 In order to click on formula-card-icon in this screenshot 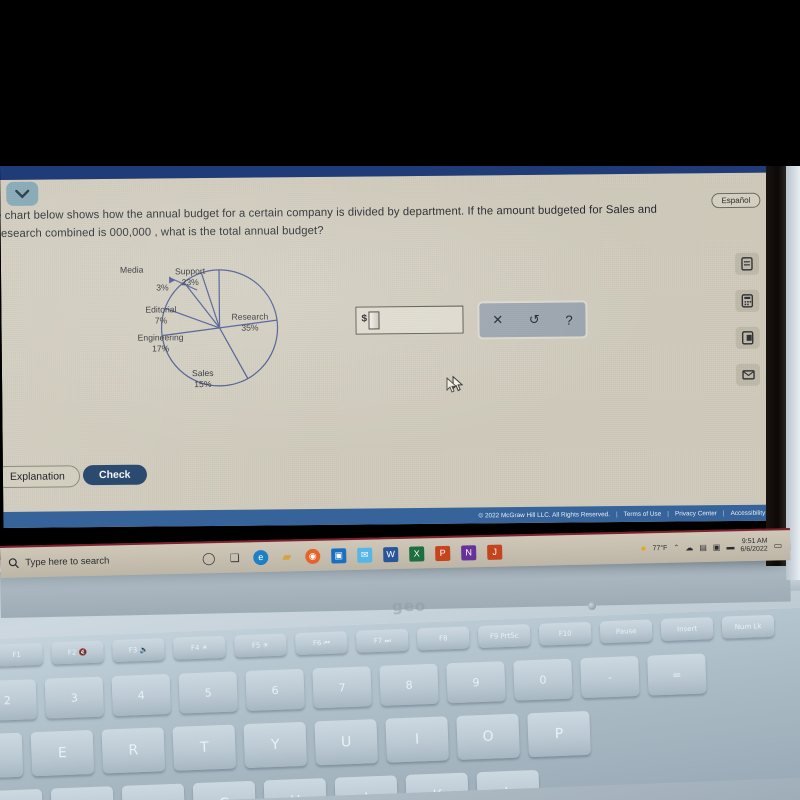, I will do `click(747, 337)`.